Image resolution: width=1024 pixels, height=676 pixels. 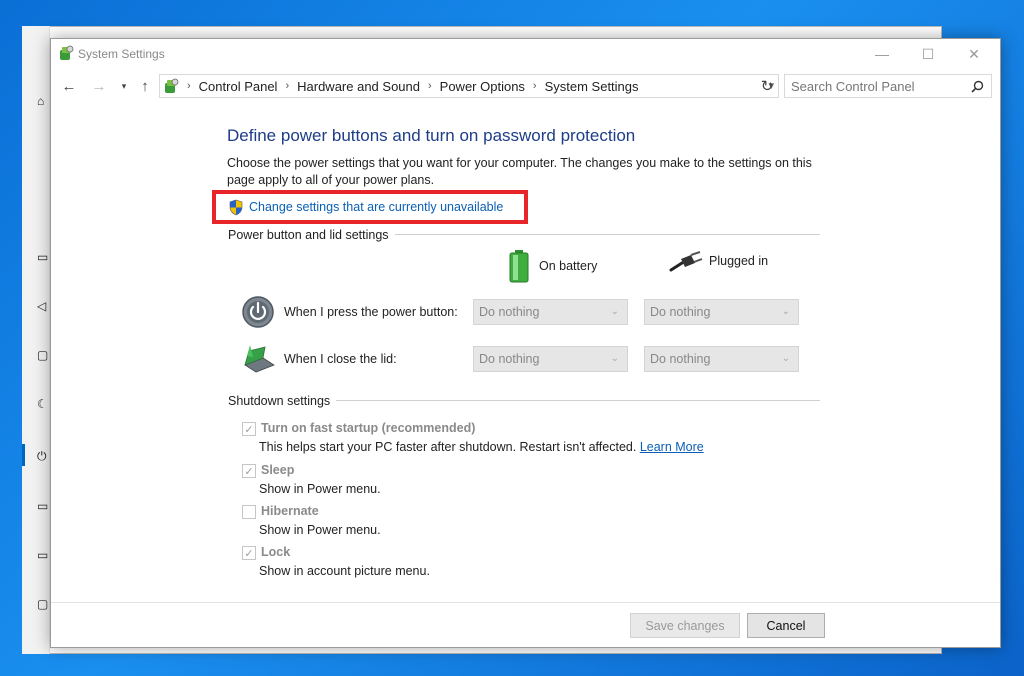 I want to click on close-button: ✕, so click(x=974, y=54).